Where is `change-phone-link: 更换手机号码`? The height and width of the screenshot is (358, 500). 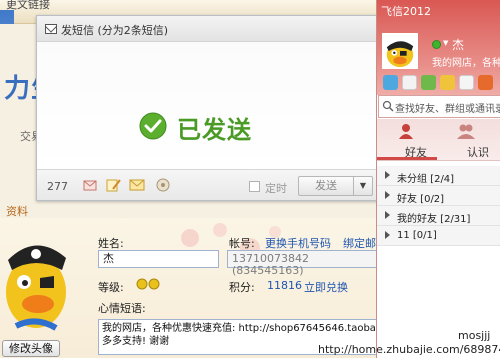 change-phone-link: 更换手机号码 is located at coordinates (298, 243).